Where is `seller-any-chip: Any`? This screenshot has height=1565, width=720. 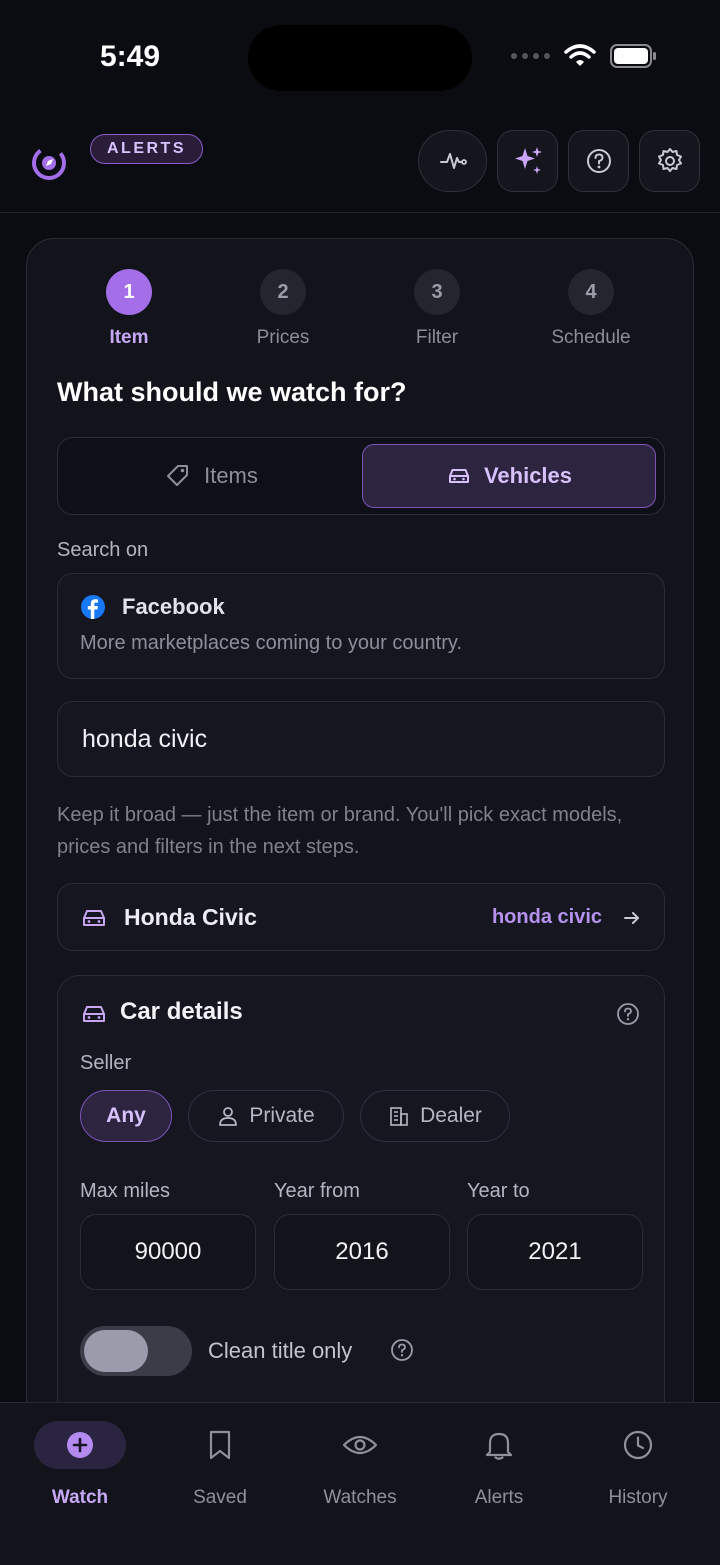 seller-any-chip: Any is located at coordinates (126, 1116).